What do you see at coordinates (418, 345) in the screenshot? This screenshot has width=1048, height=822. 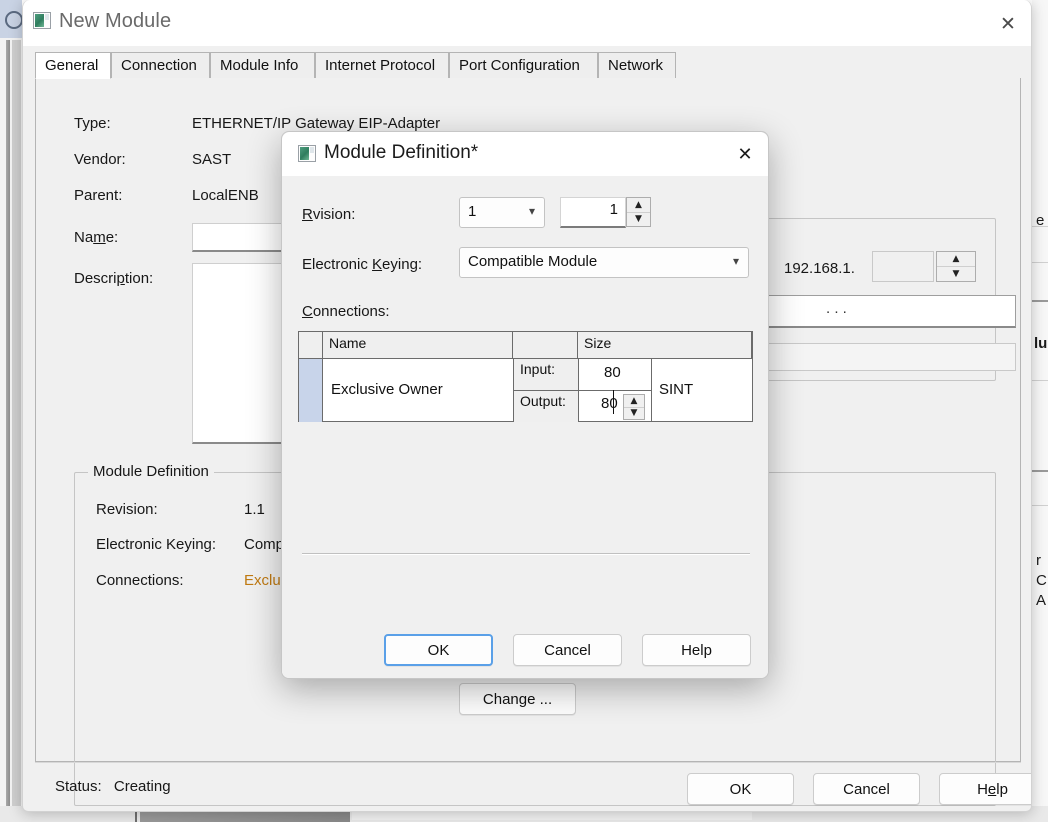 I see `connections-header-name: Name` at bounding box center [418, 345].